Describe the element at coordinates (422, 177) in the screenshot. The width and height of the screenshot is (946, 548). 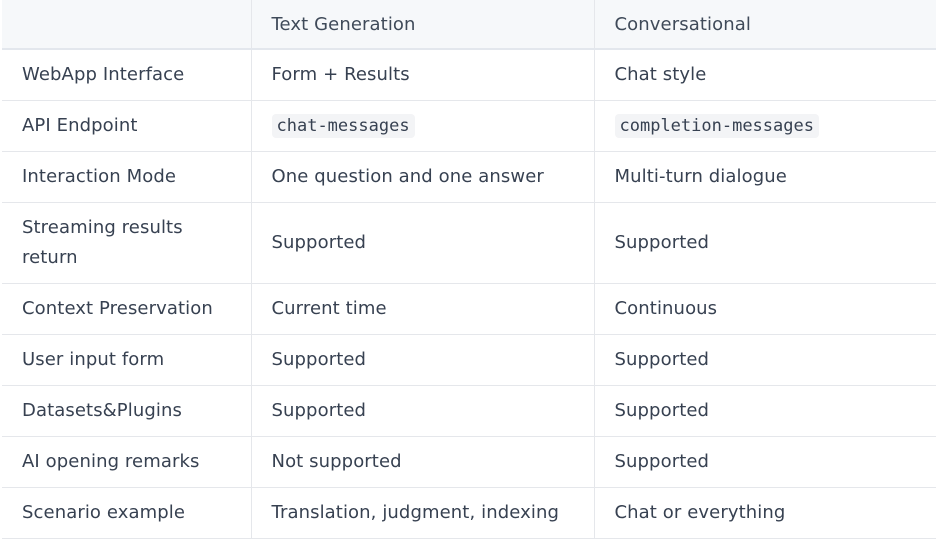
I see `text-generation-cell: One question and one answer` at that location.